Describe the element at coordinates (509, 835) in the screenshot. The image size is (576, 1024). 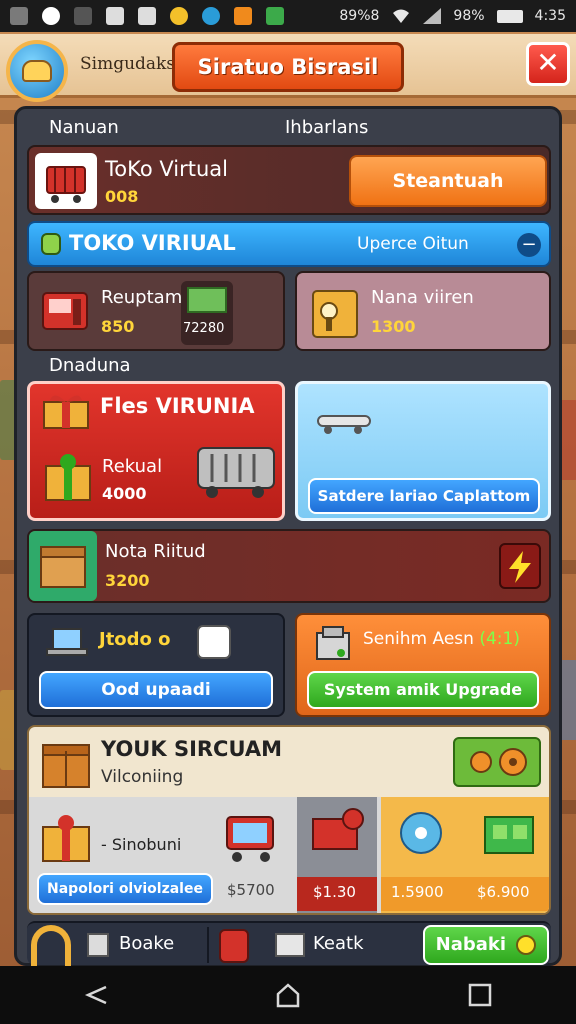
I see `device-icon` at that location.